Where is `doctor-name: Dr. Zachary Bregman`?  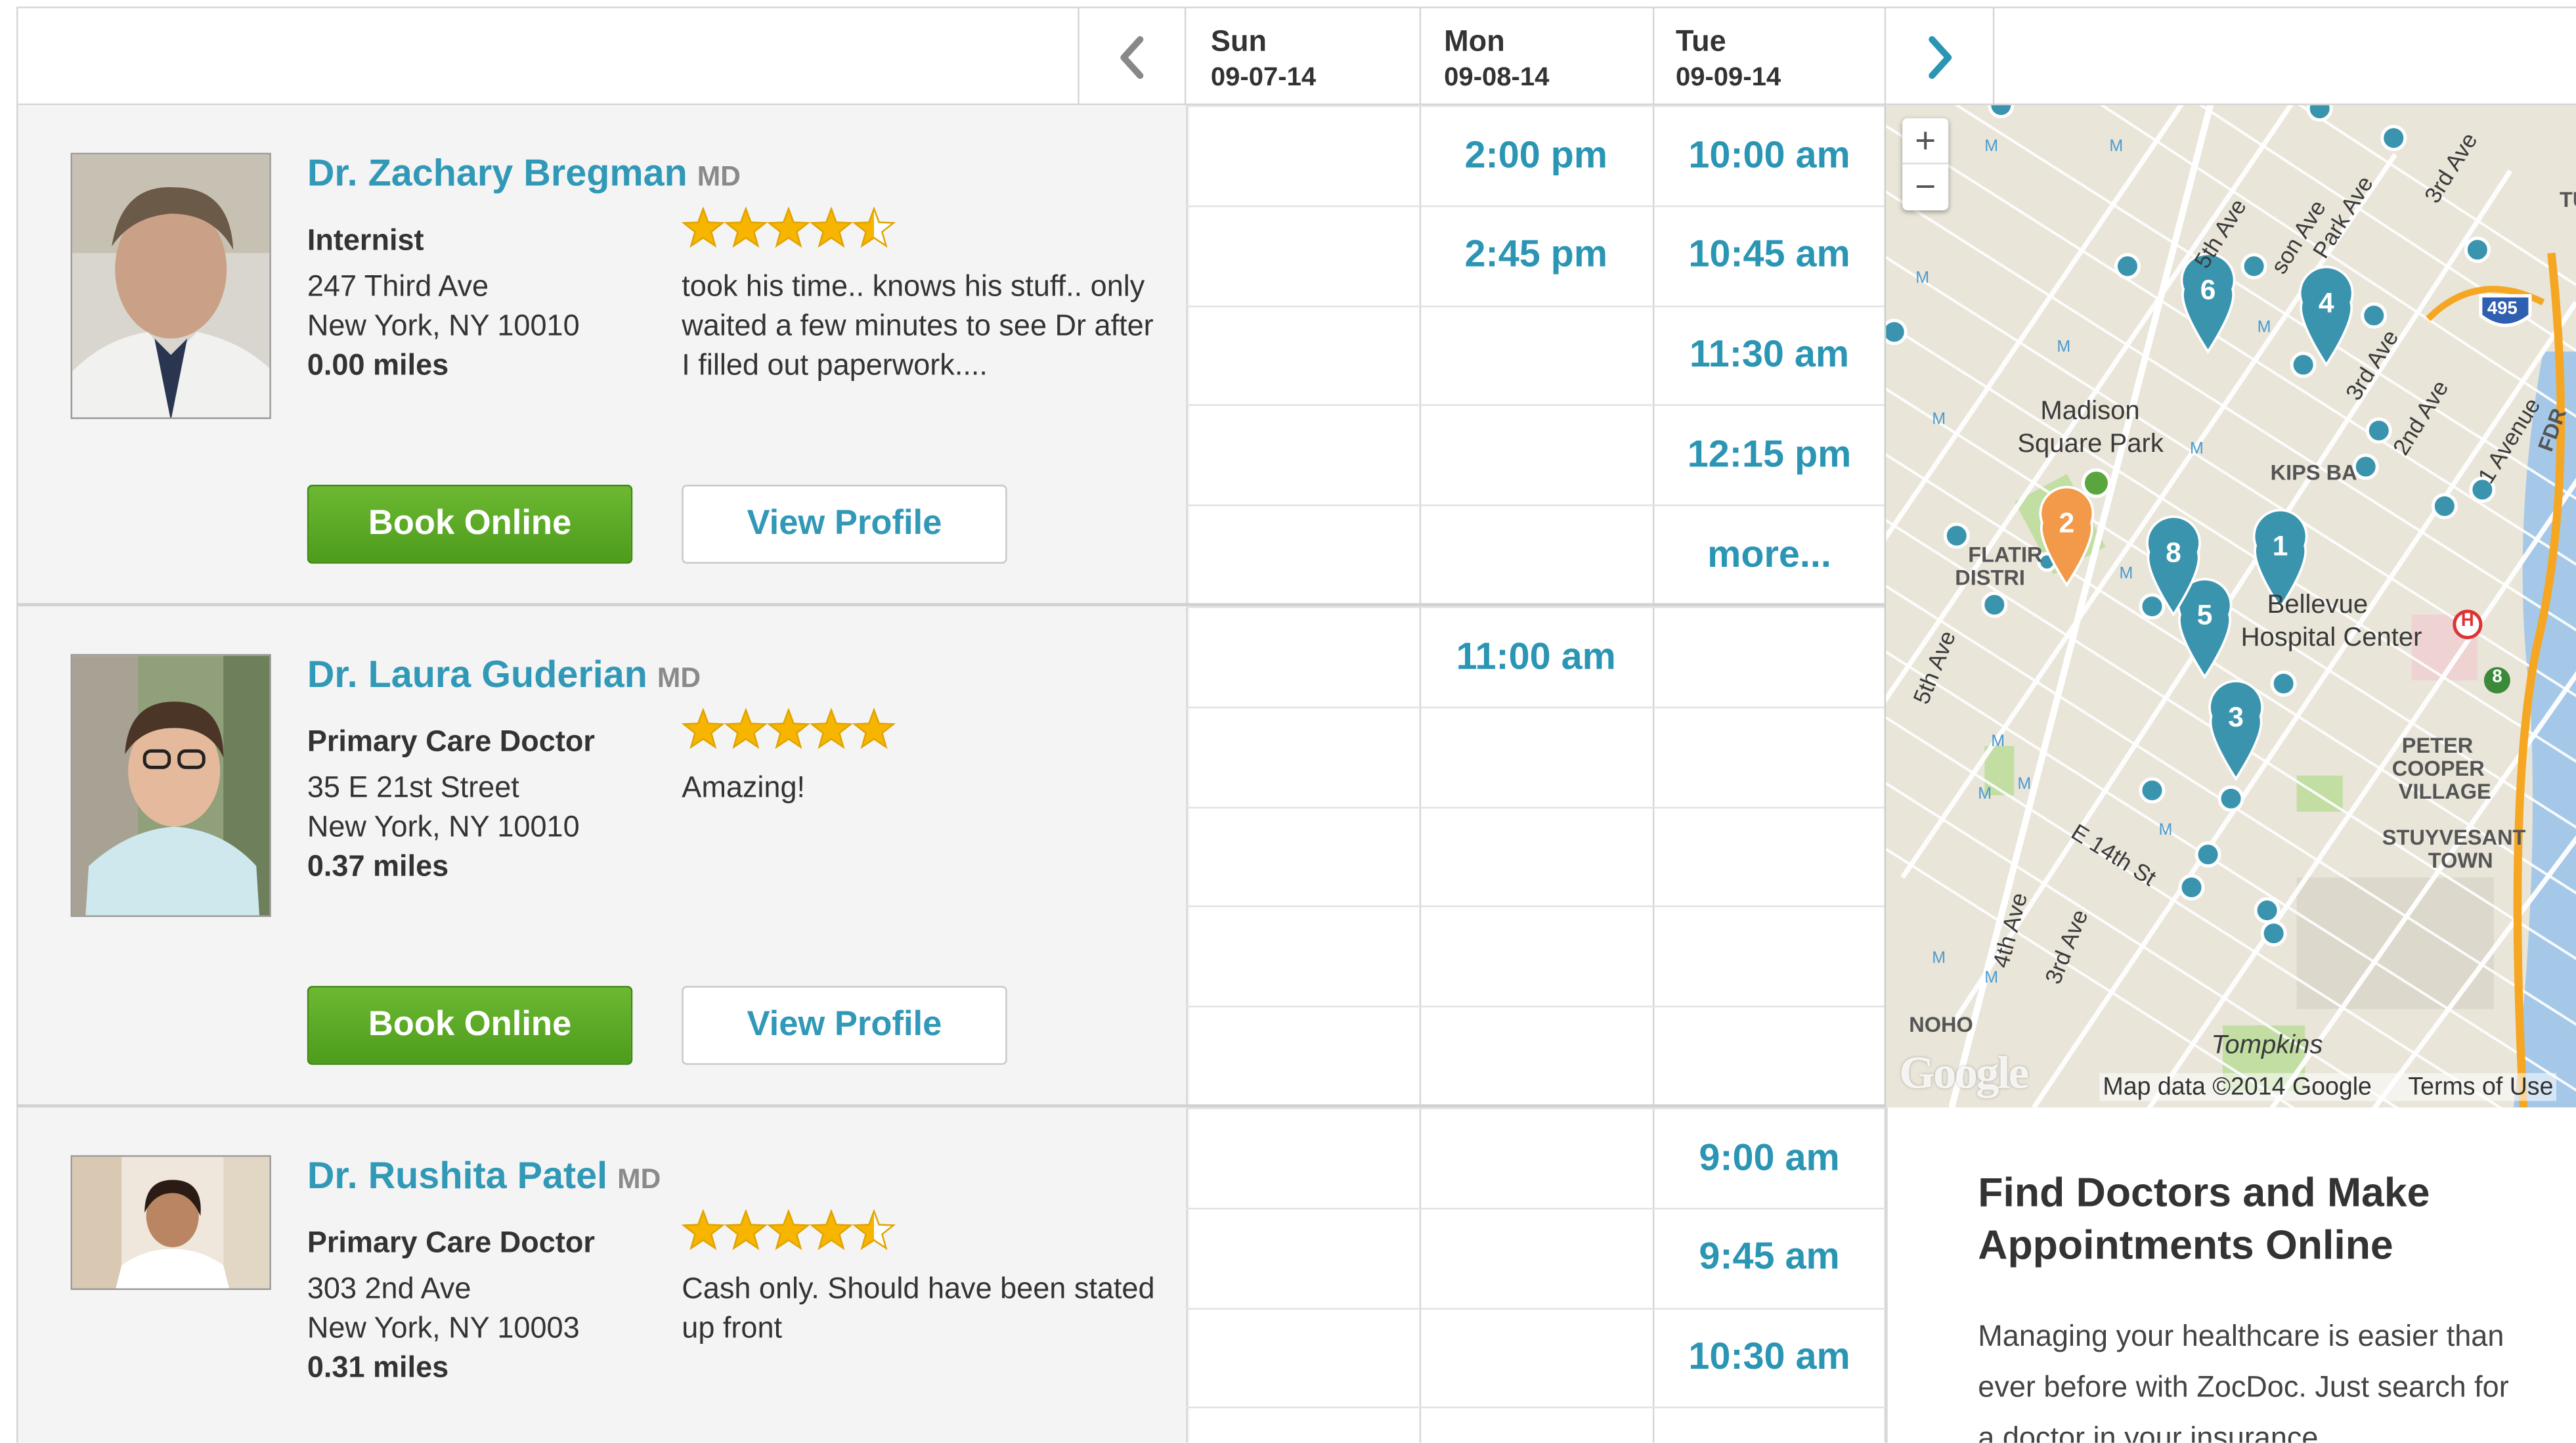
doctor-name: Dr. Zachary Bregman is located at coordinates (498, 173).